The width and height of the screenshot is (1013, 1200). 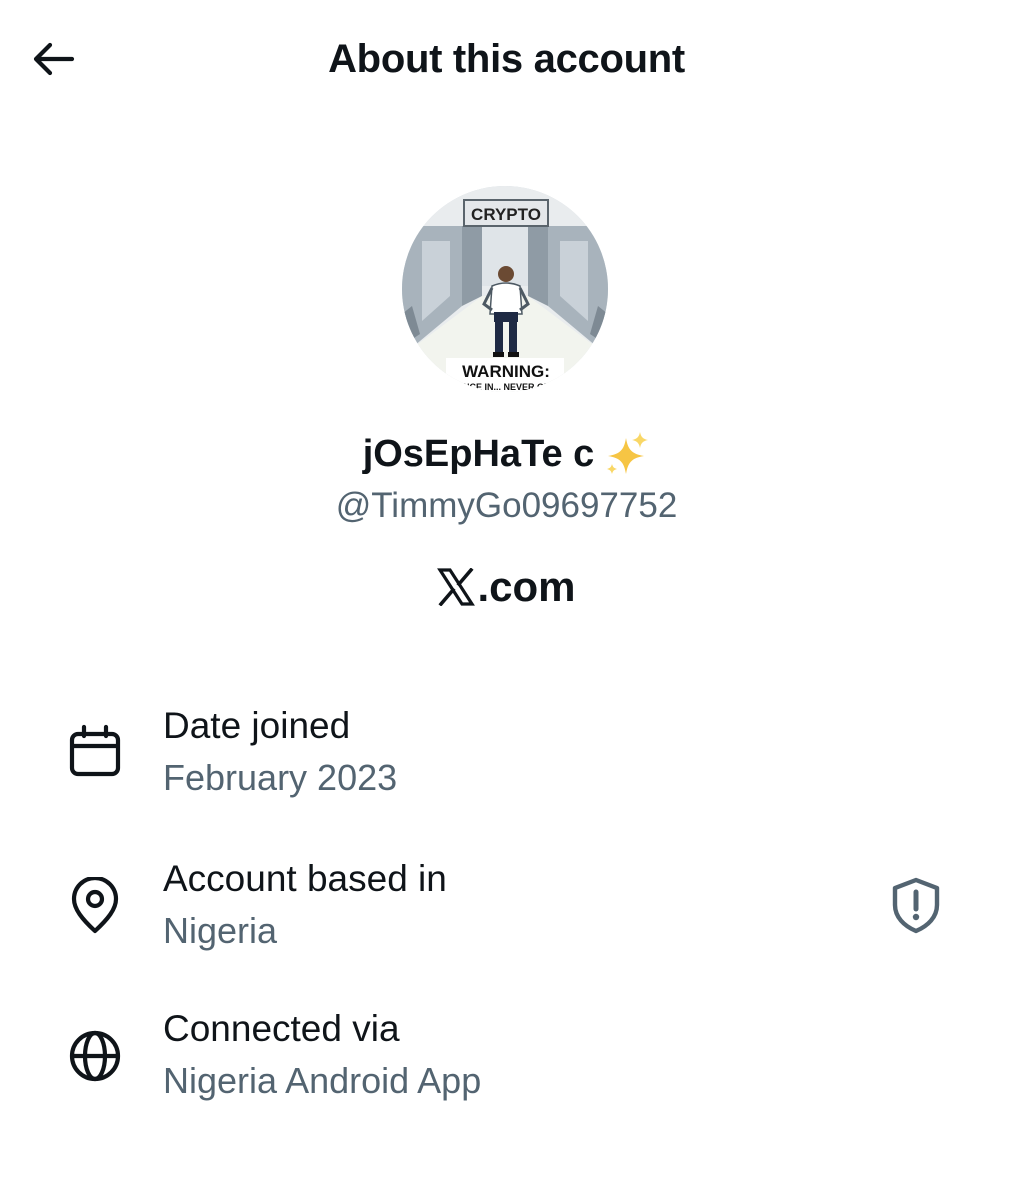 I want to click on user-handle: @TimmyGo09697752, so click(x=506, y=505).